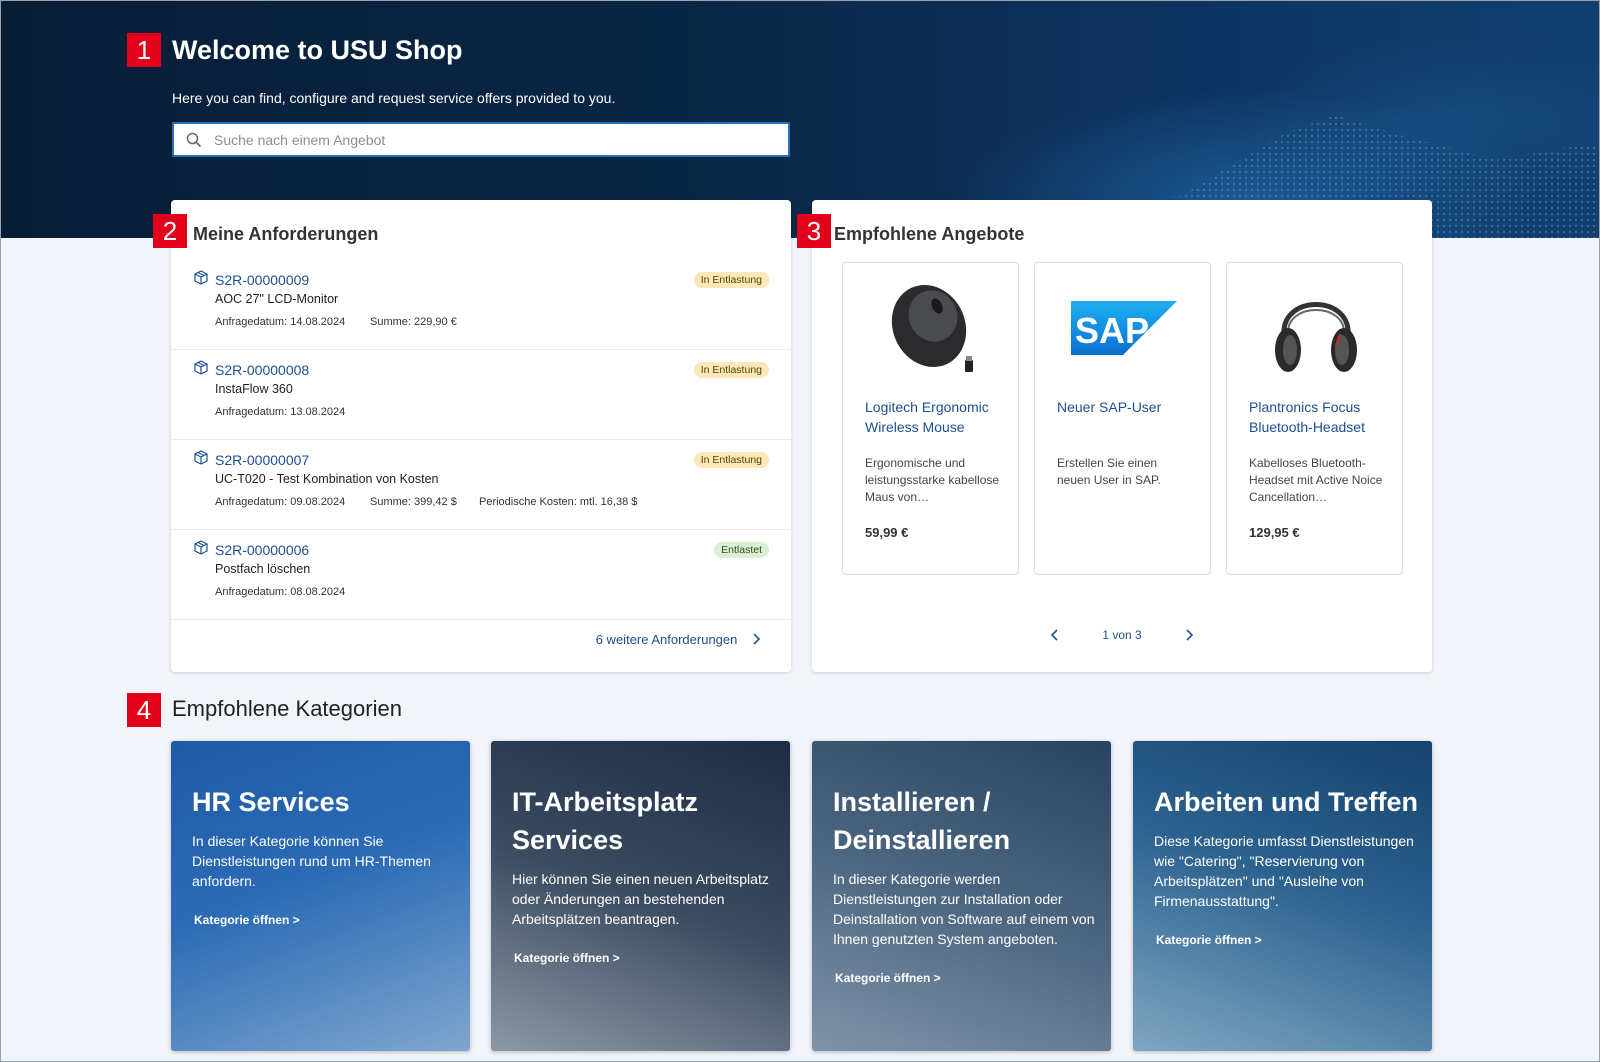 The width and height of the screenshot is (1600, 1062). I want to click on headset-image, so click(1315, 328).